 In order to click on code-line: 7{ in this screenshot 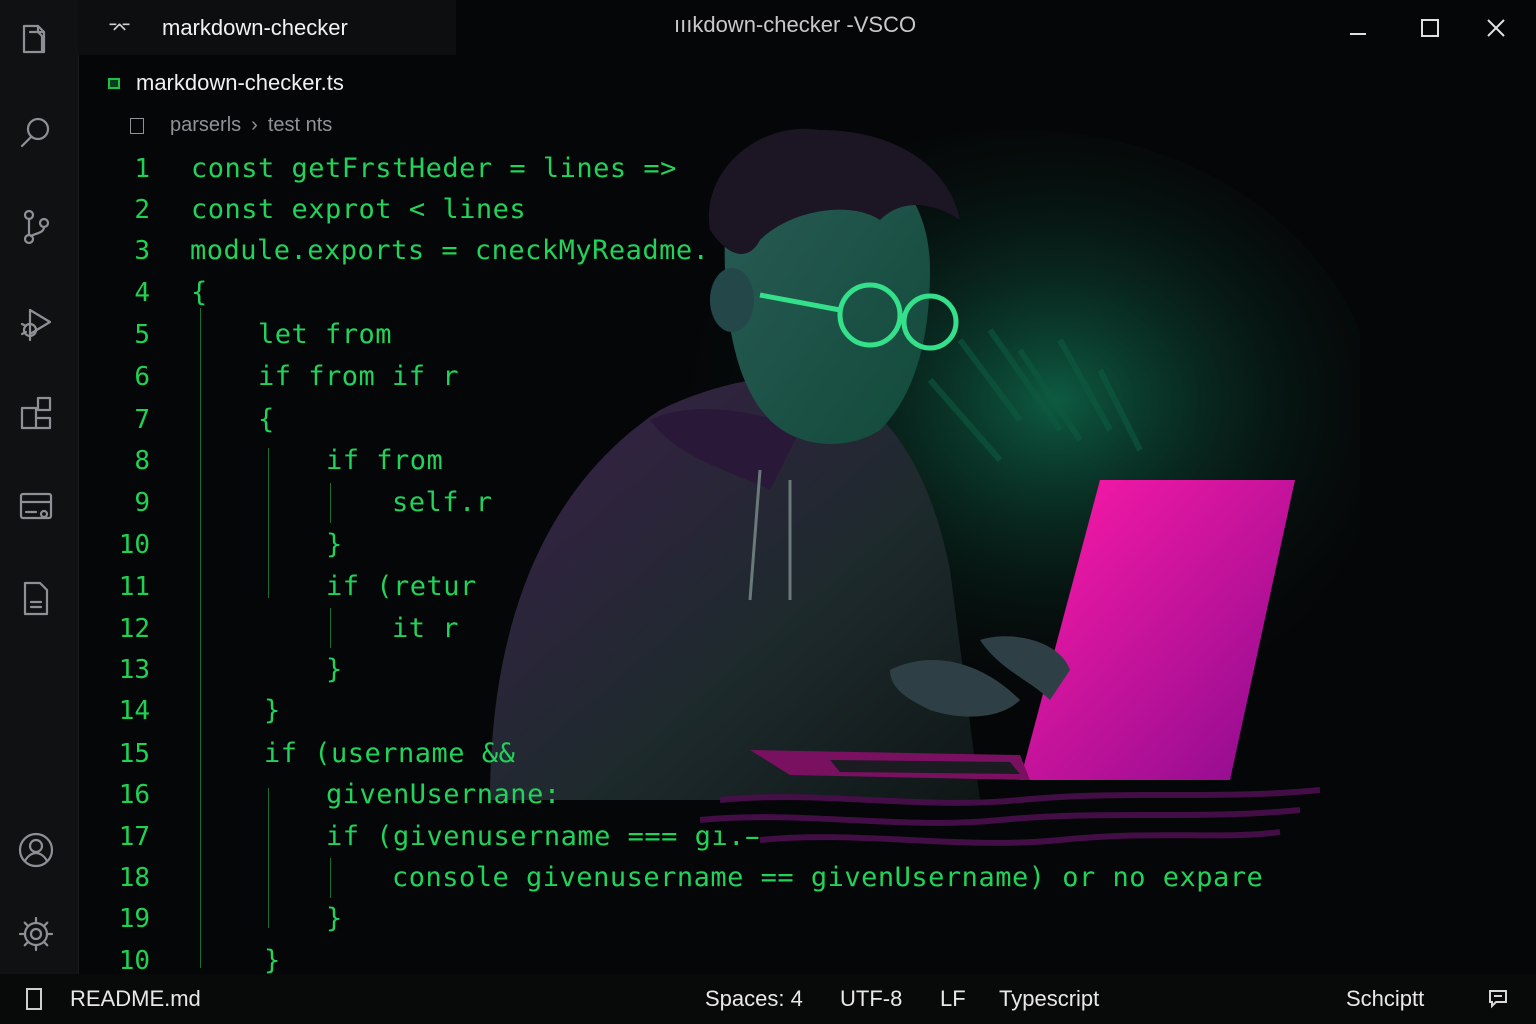, I will do `click(204, 419)`.